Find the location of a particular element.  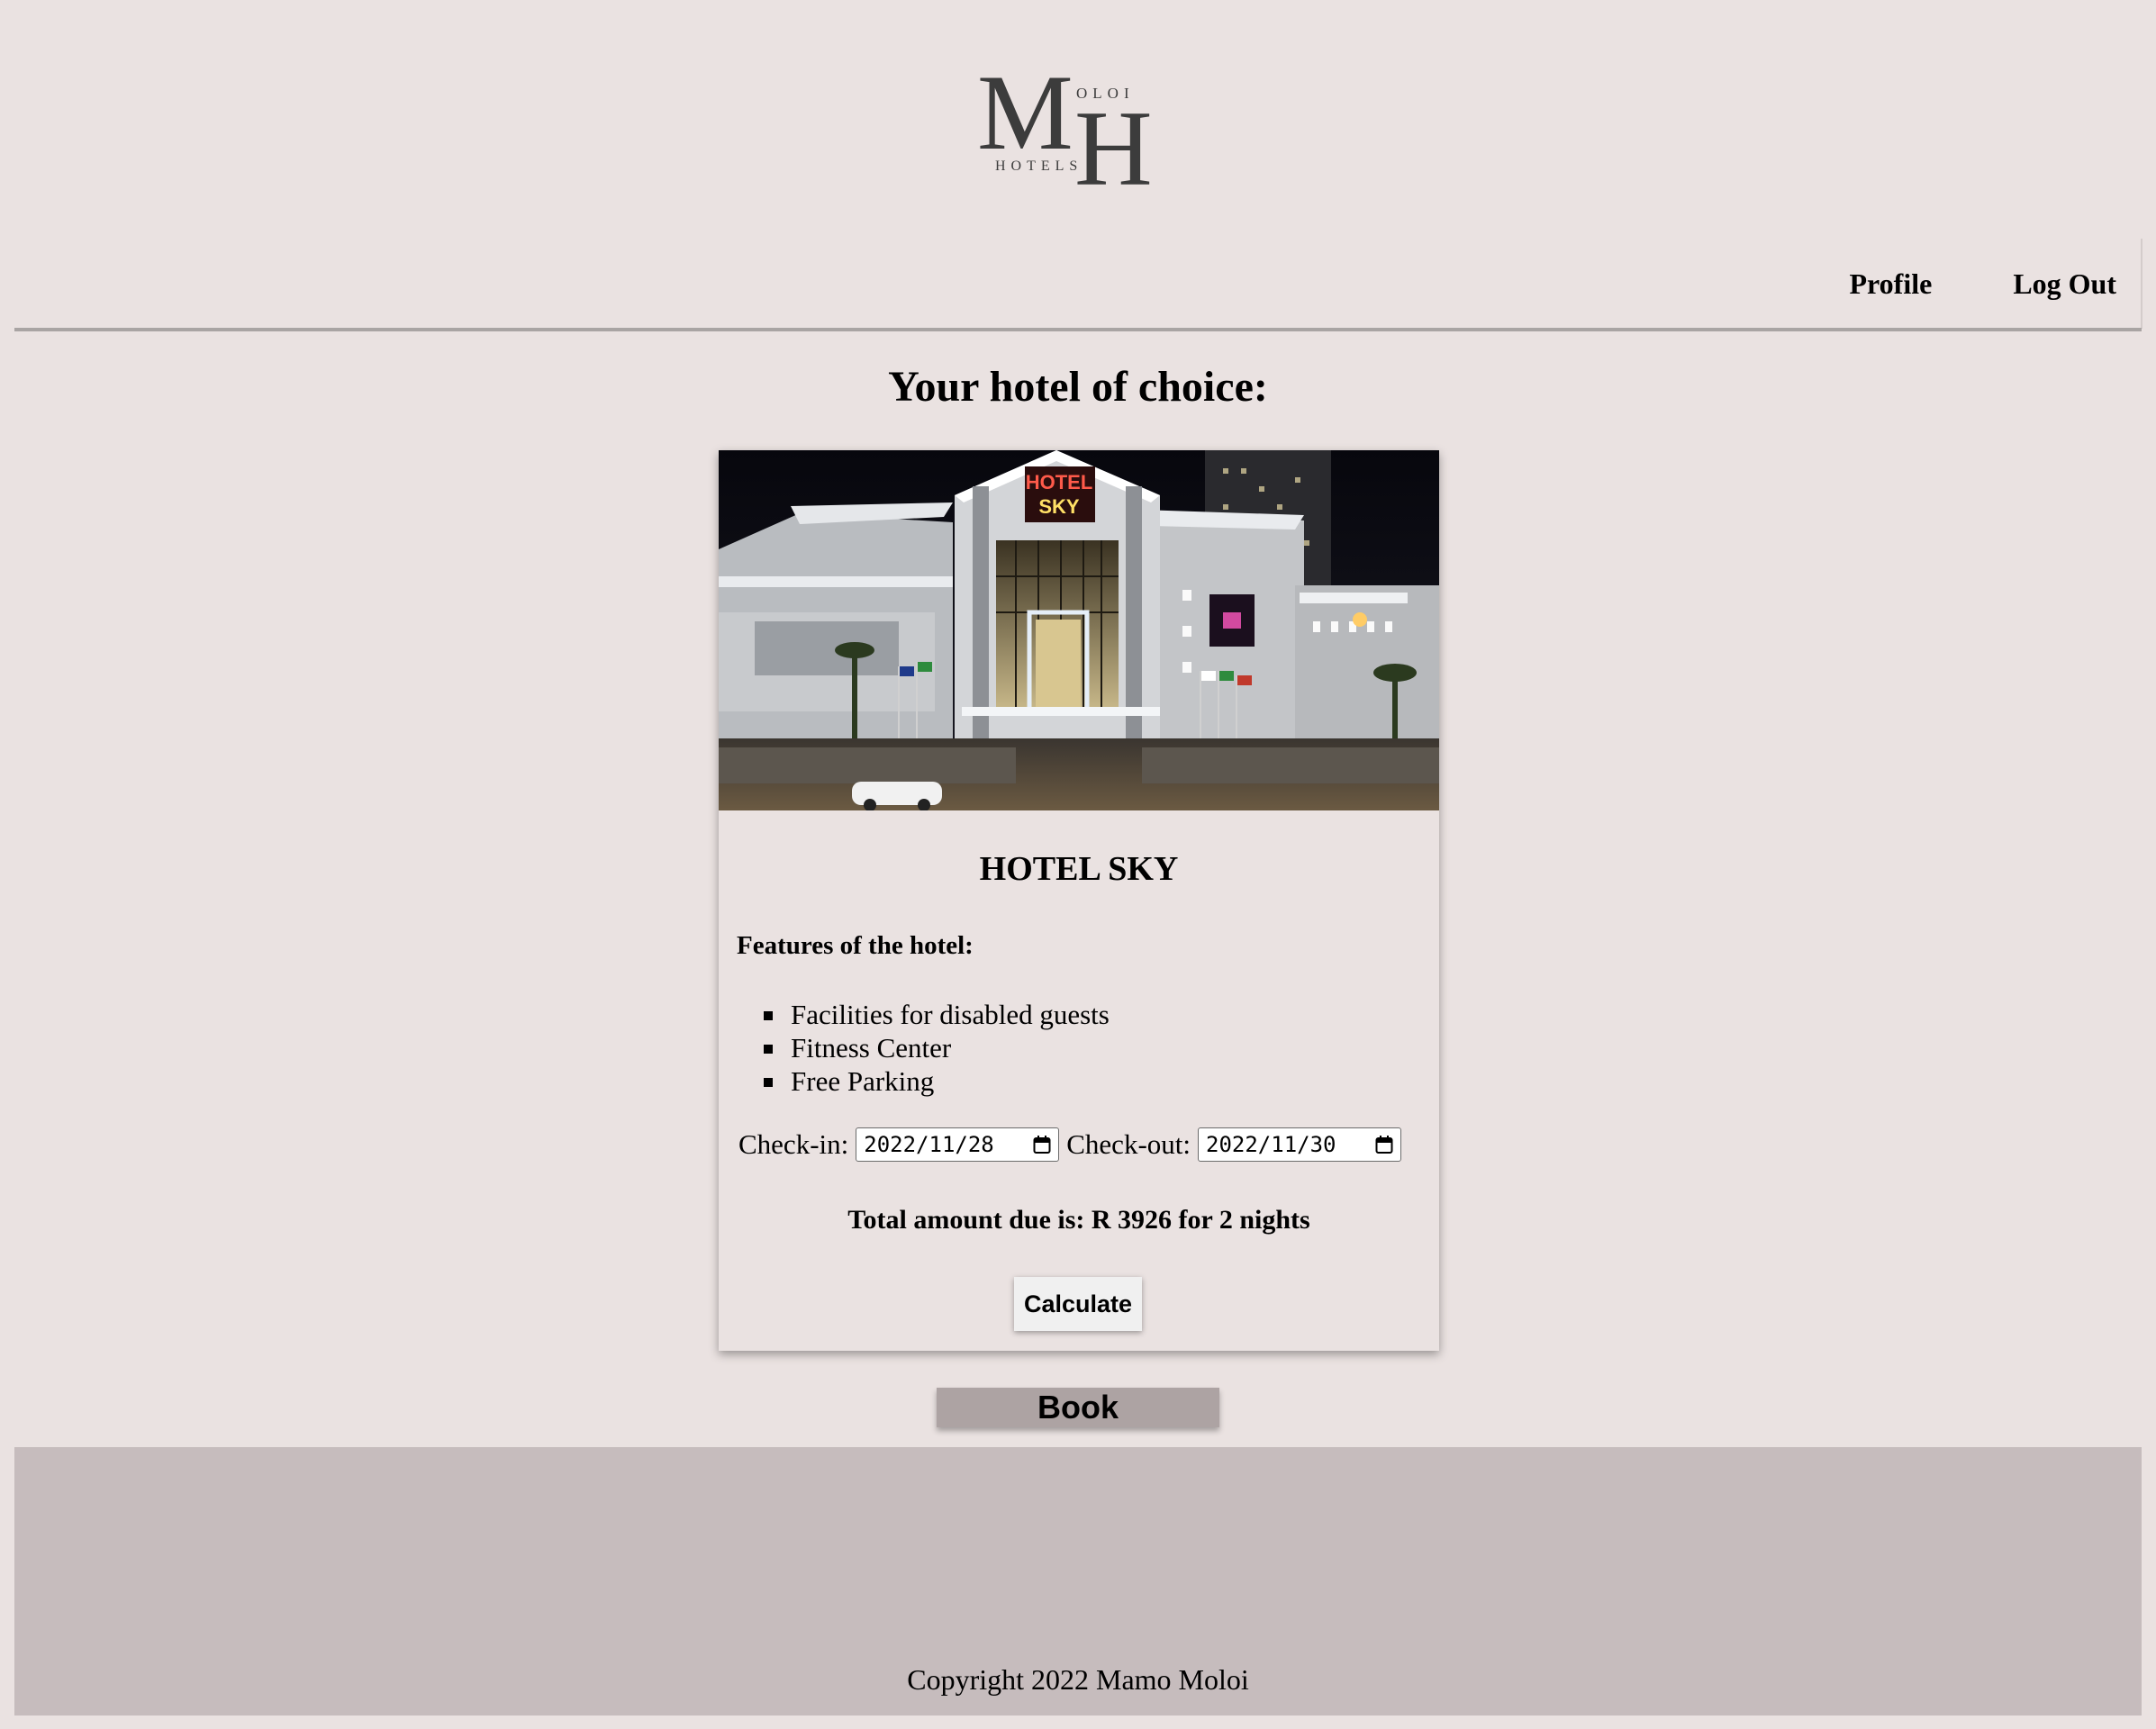

calculate-button: Calculate is located at coordinates (1078, 1304).